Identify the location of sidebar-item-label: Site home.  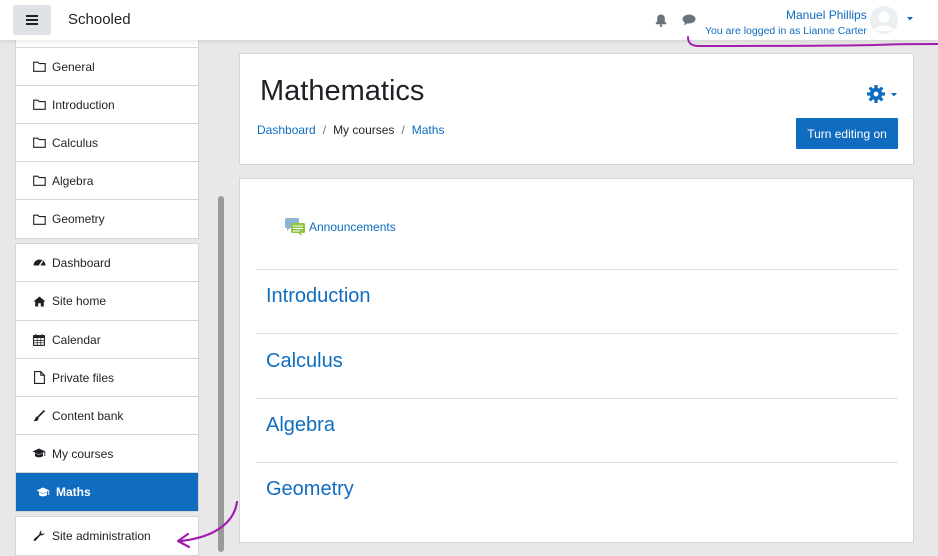
(79, 301).